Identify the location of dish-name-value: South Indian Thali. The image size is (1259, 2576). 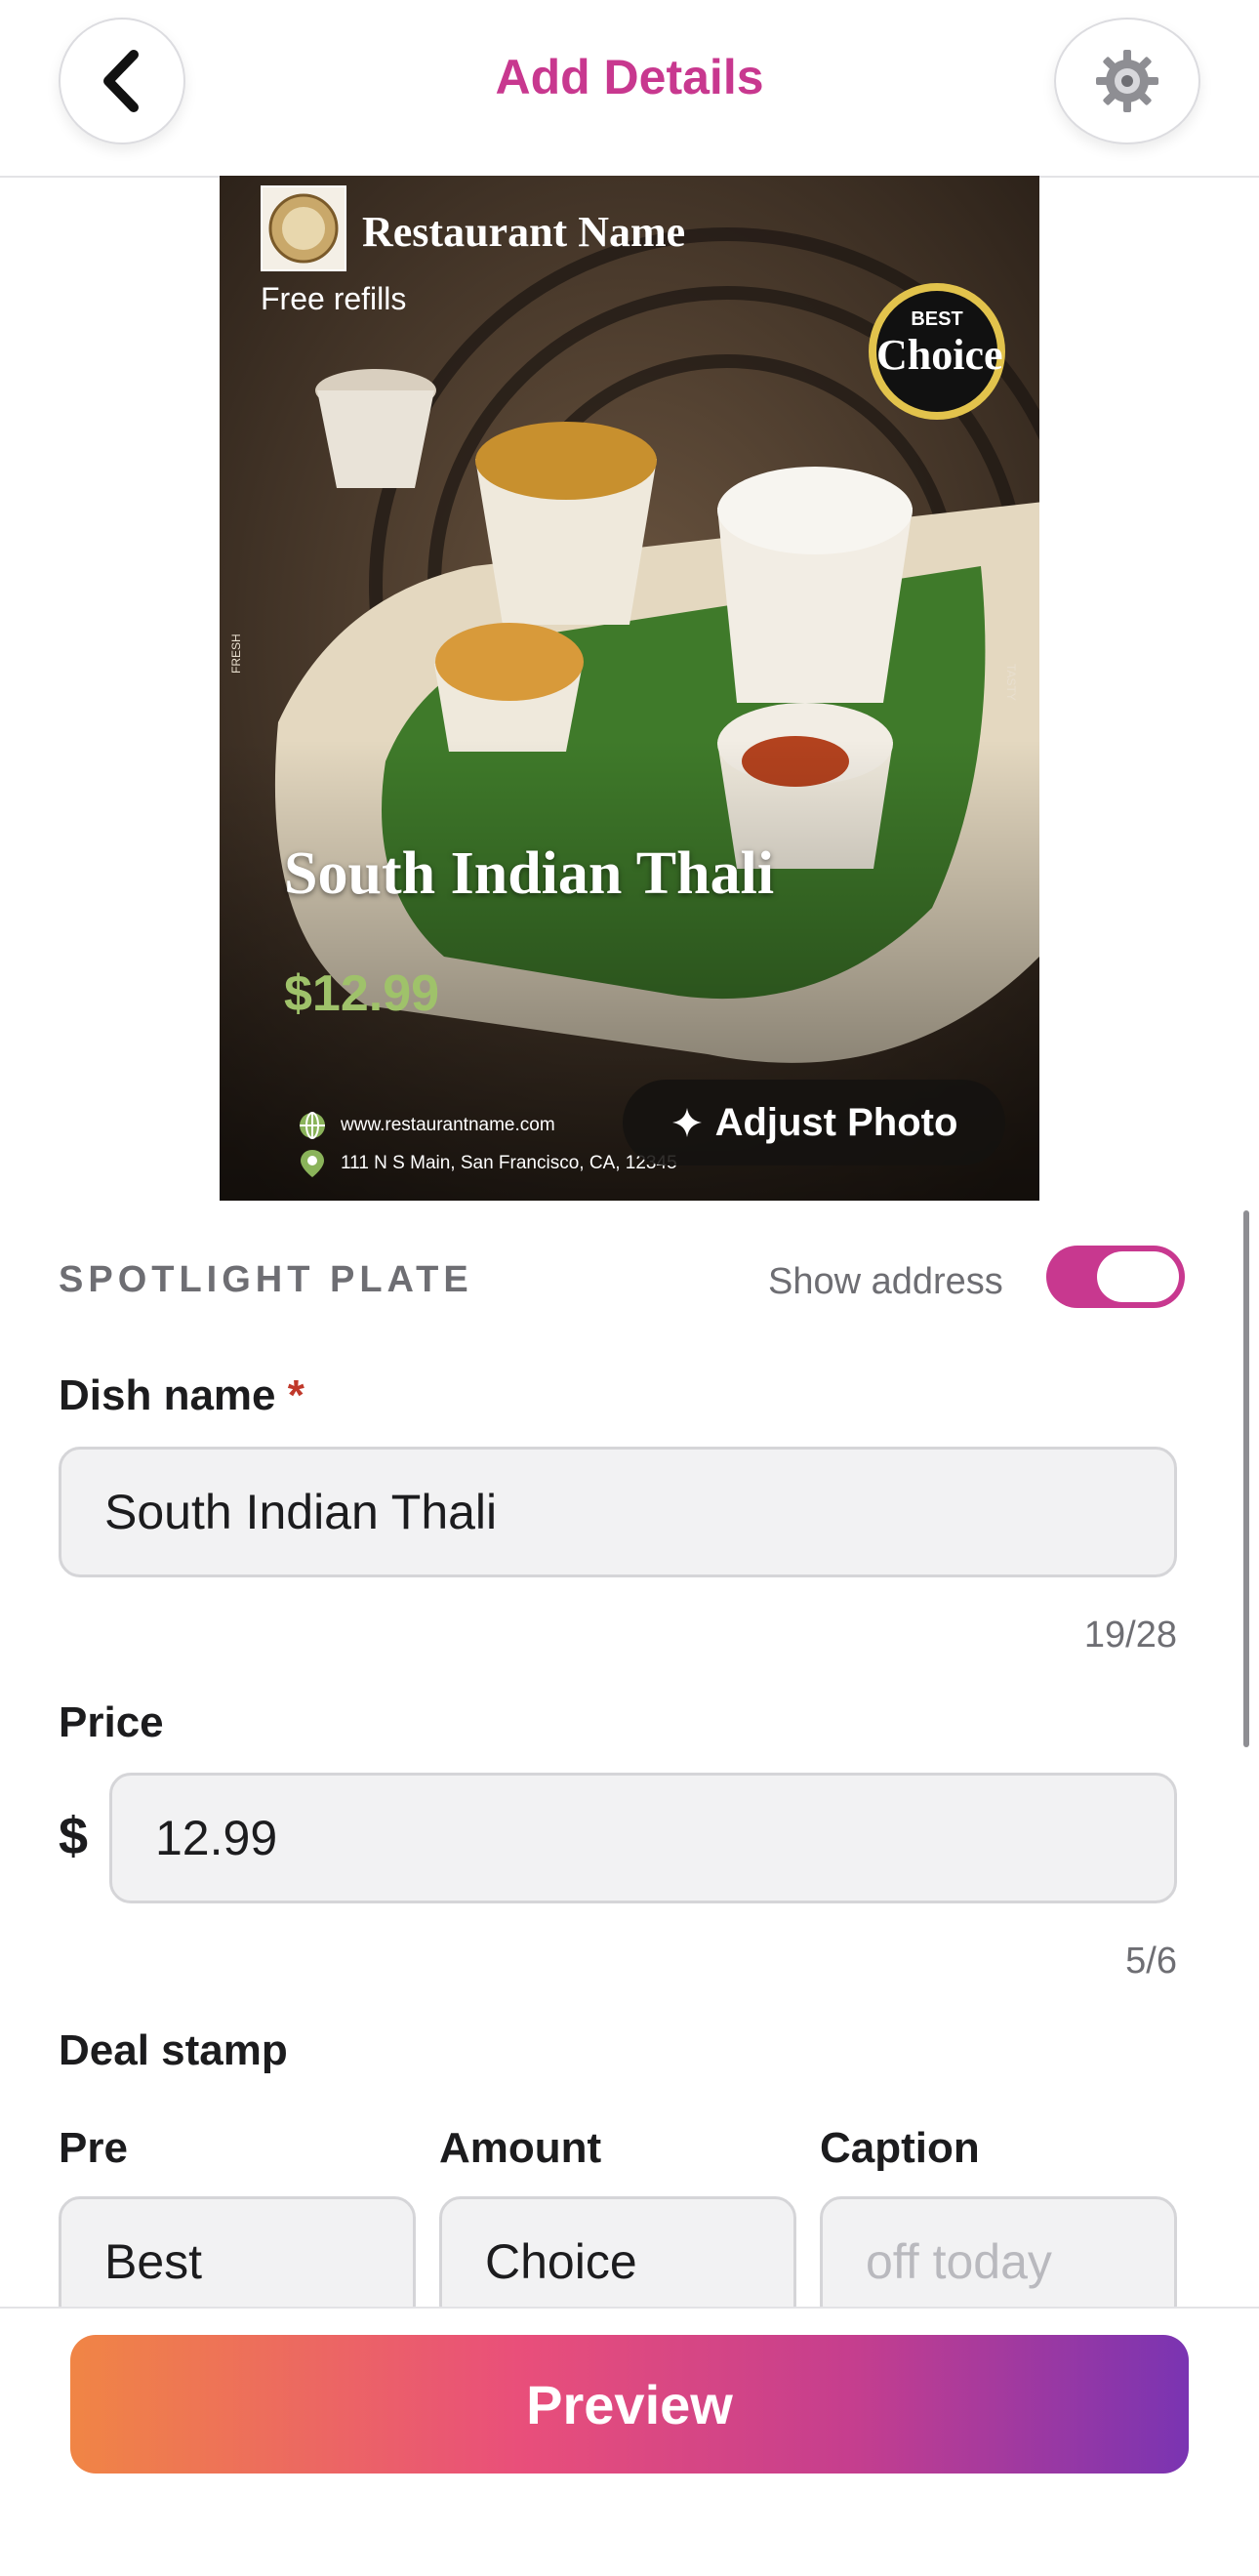
(301, 1512).